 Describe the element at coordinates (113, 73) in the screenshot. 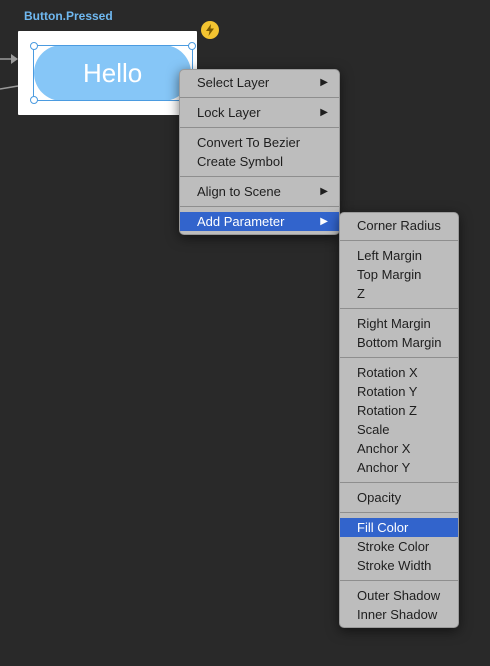

I see `selection-outline` at that location.